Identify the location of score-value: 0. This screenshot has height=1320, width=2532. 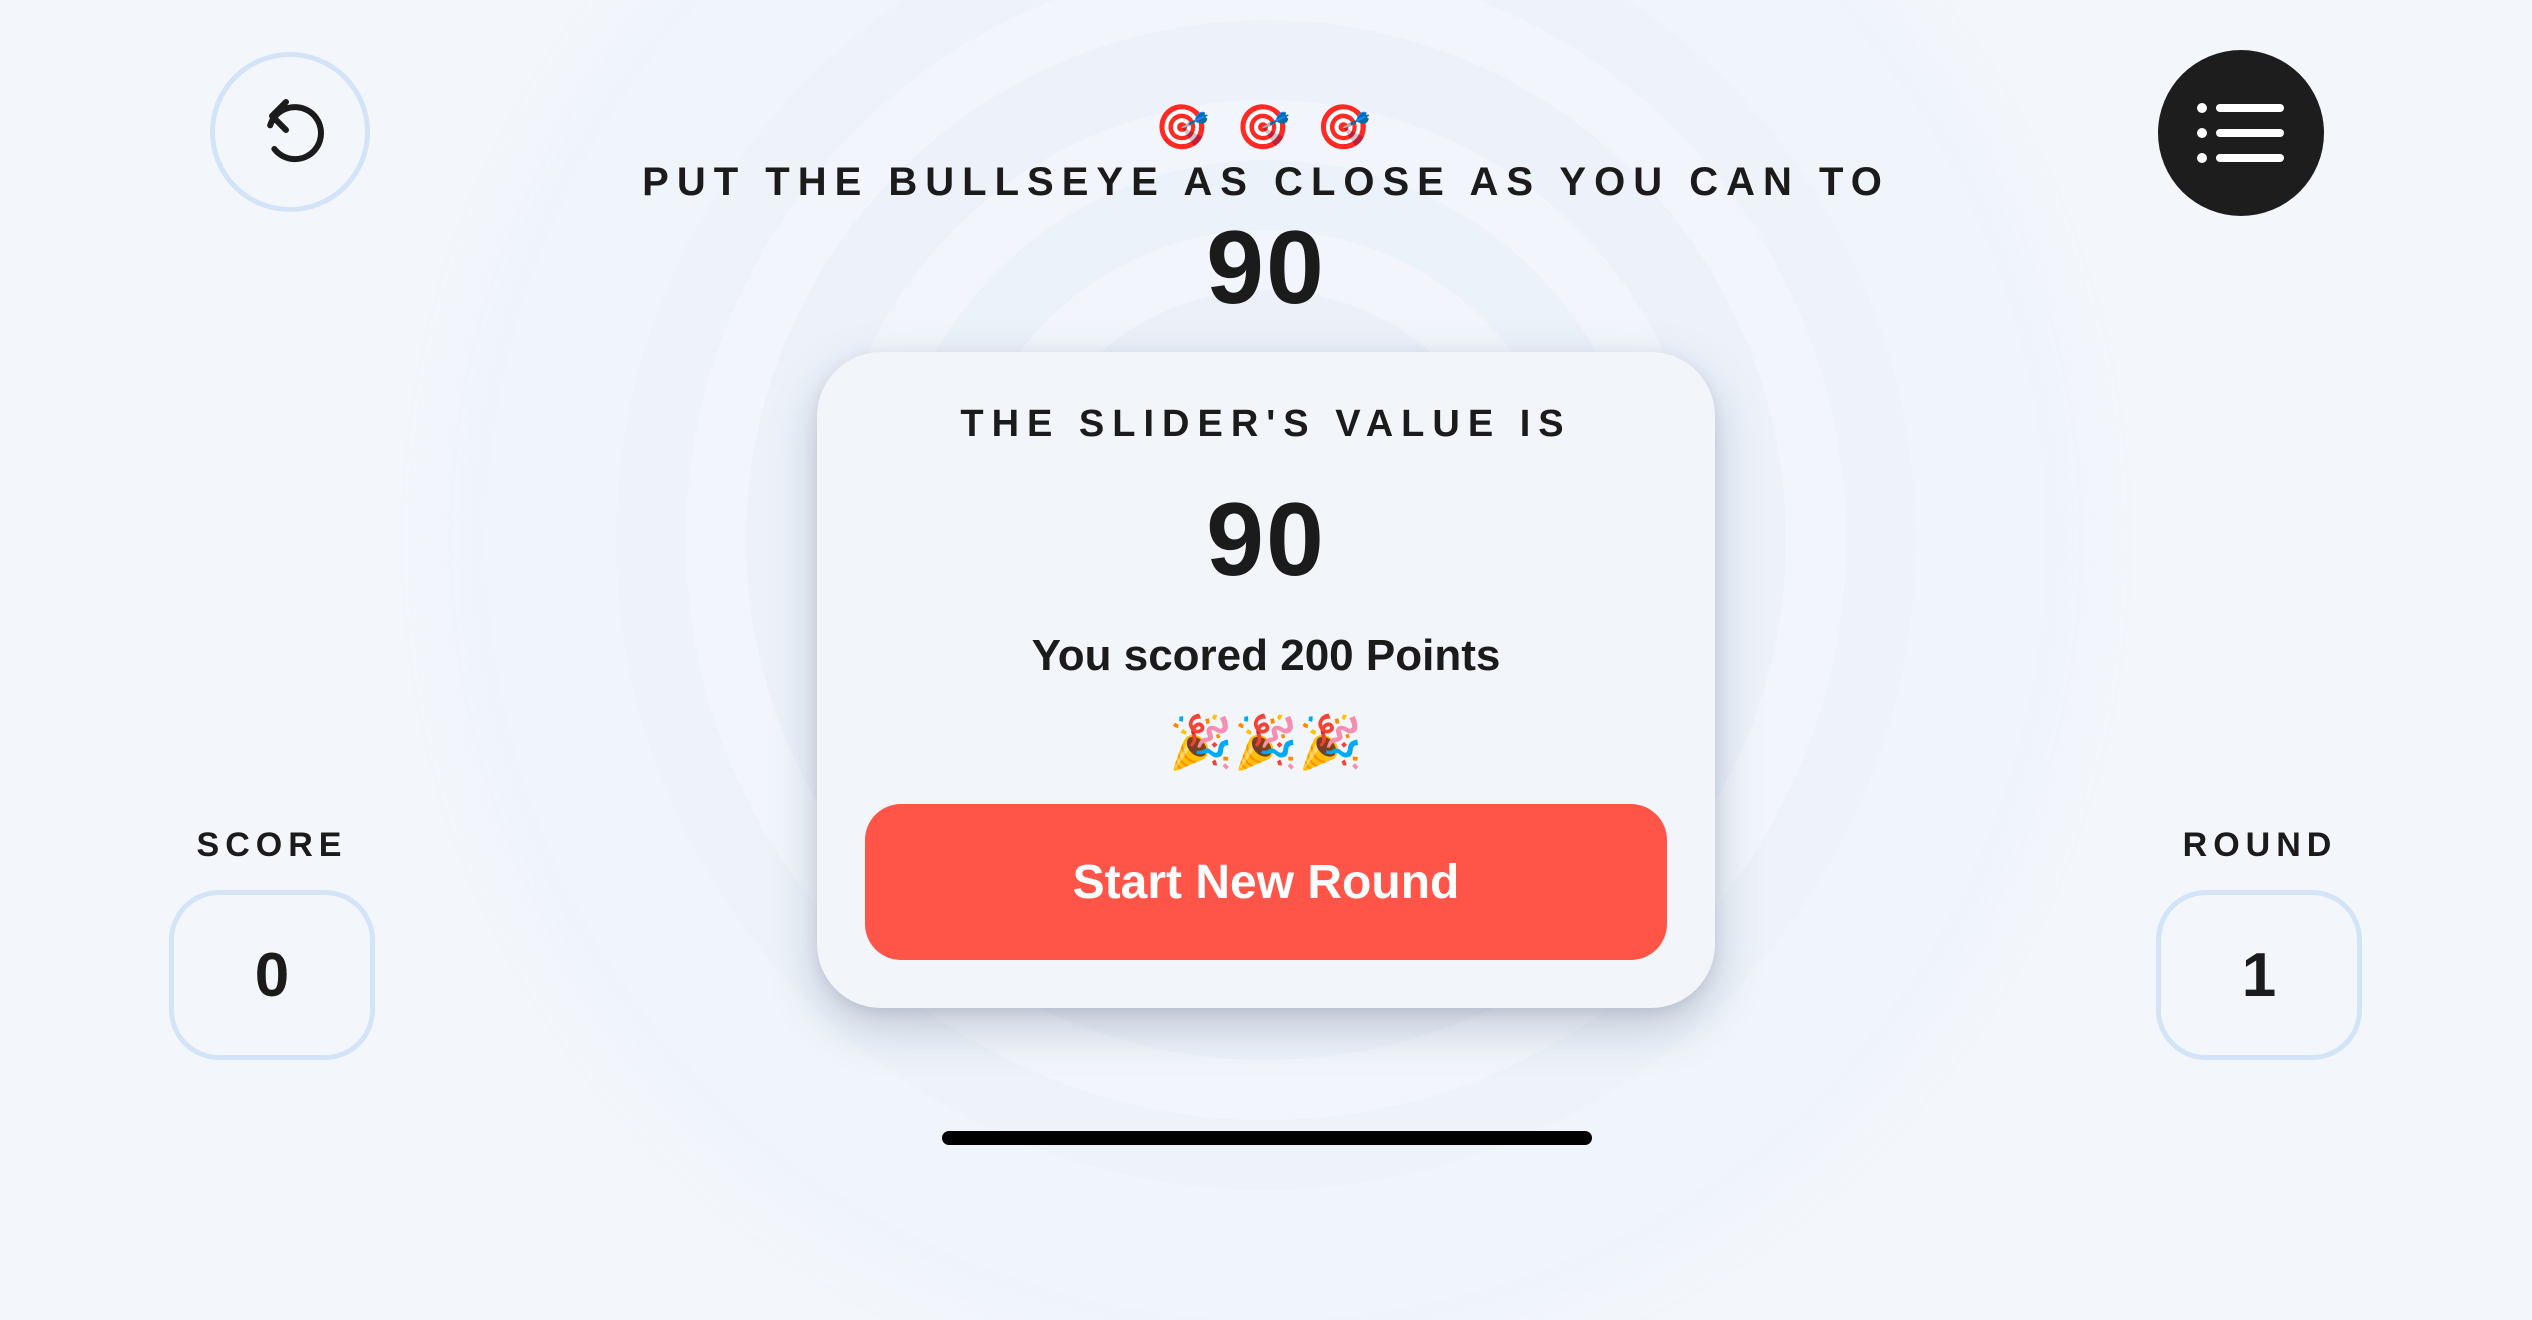
(272, 975).